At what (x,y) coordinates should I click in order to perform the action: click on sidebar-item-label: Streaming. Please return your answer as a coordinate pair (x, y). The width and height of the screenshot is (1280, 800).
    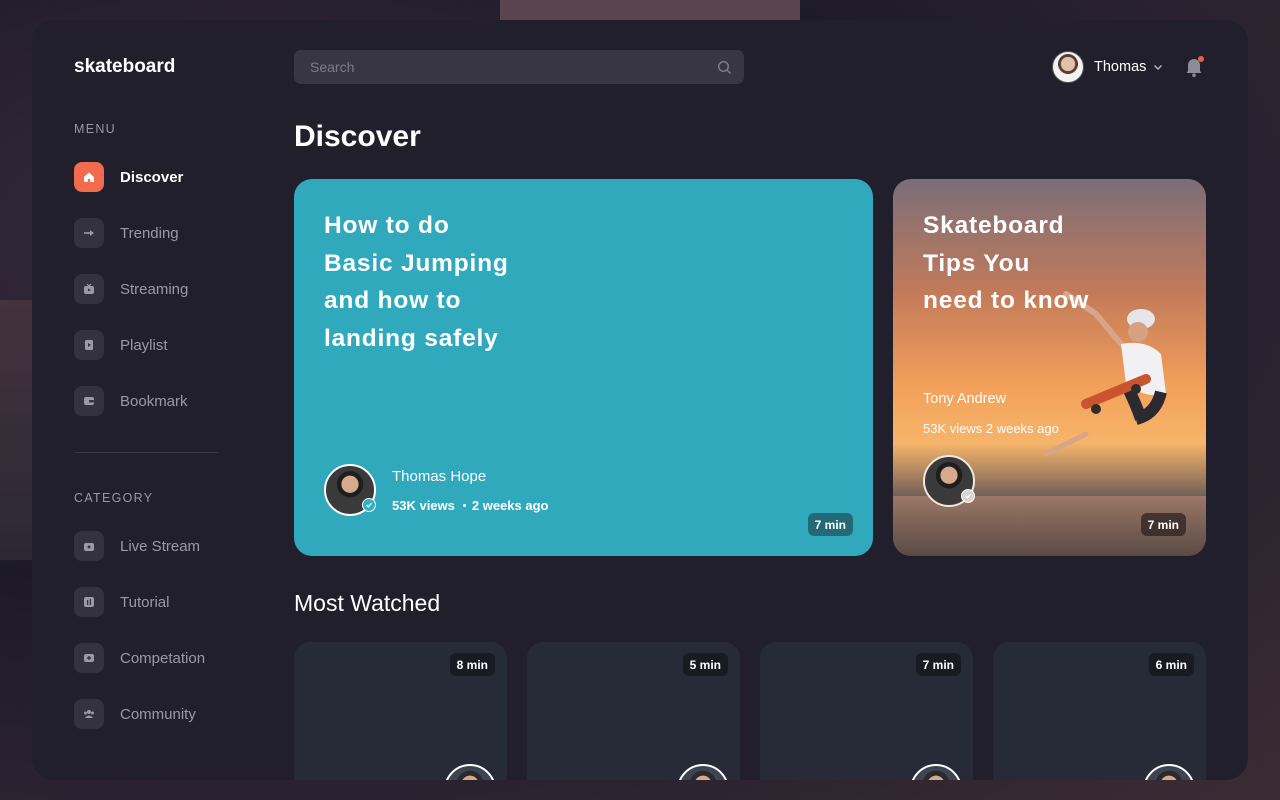
    Looking at the image, I should click on (154, 289).